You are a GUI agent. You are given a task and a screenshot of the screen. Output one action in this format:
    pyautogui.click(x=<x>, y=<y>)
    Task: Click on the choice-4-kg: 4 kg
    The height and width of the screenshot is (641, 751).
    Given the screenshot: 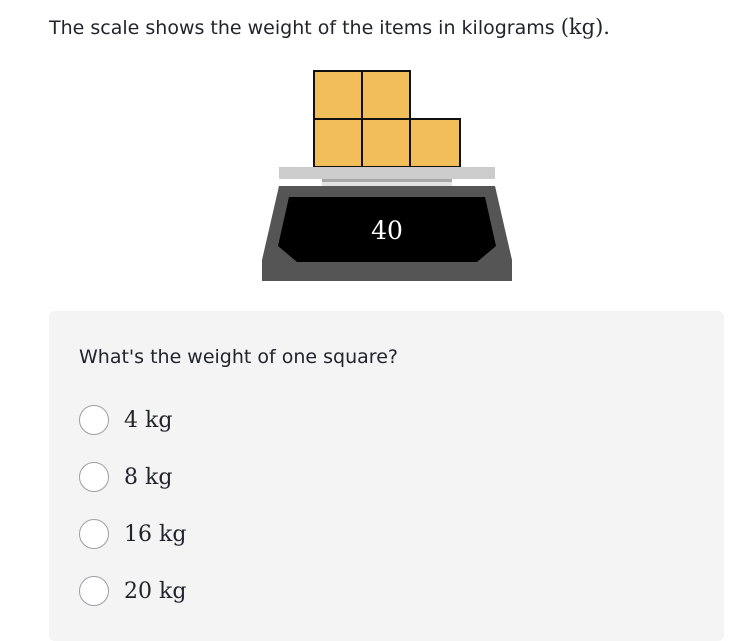 What is the action you would take?
    pyautogui.click(x=125, y=420)
    